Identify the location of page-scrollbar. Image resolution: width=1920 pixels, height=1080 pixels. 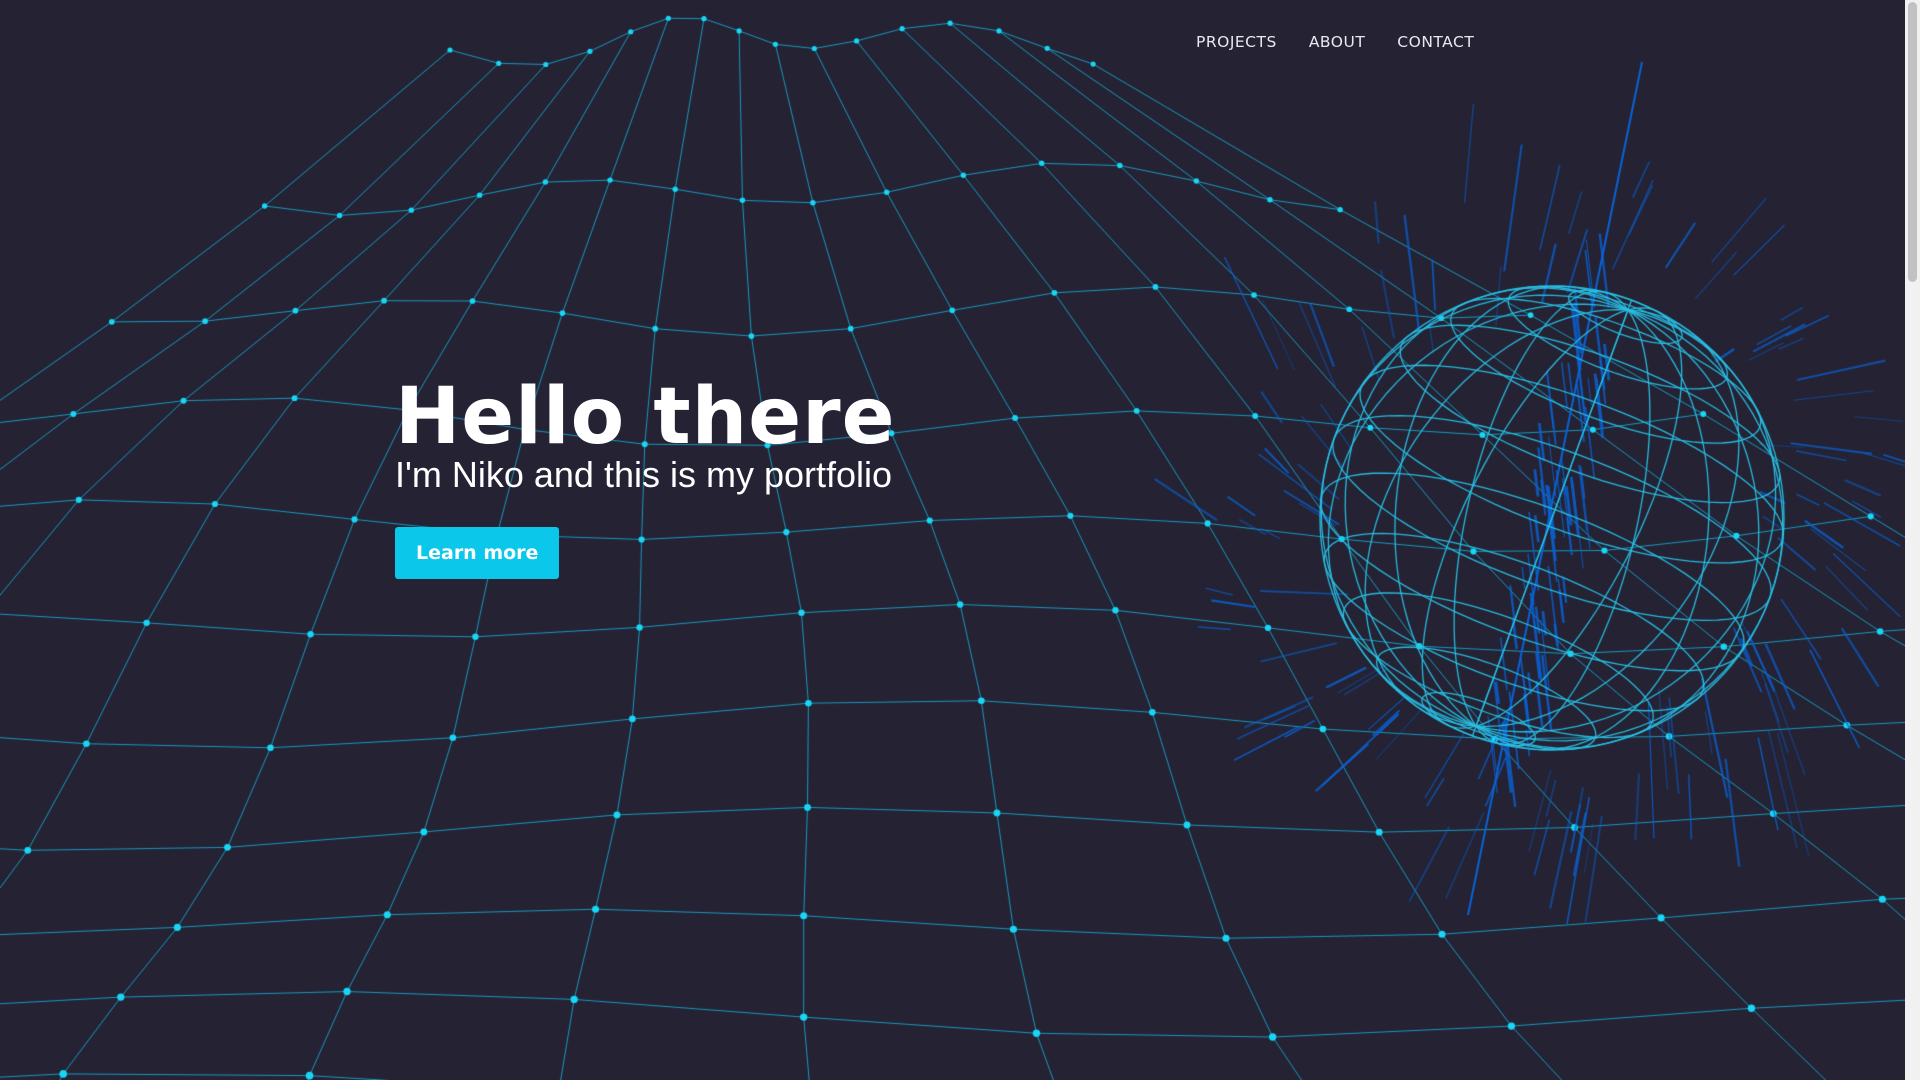
(1912, 540).